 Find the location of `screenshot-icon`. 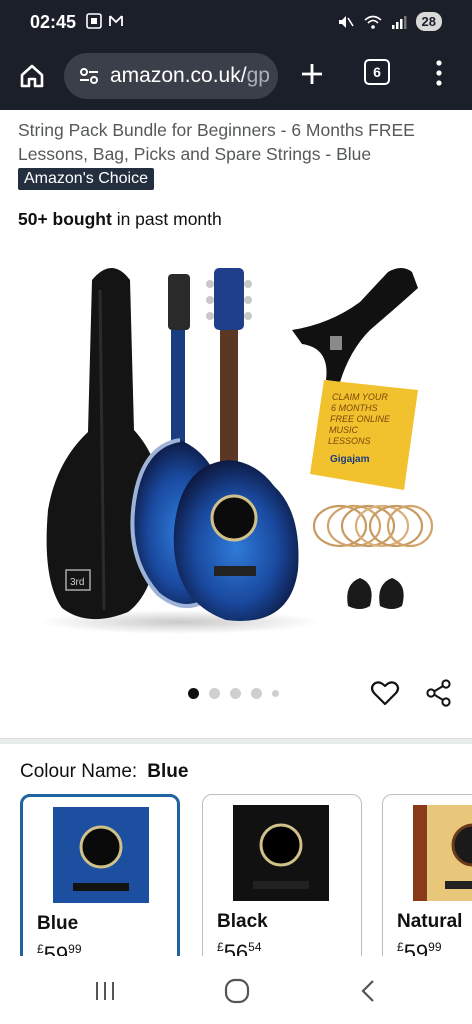

screenshot-icon is located at coordinates (94, 21).